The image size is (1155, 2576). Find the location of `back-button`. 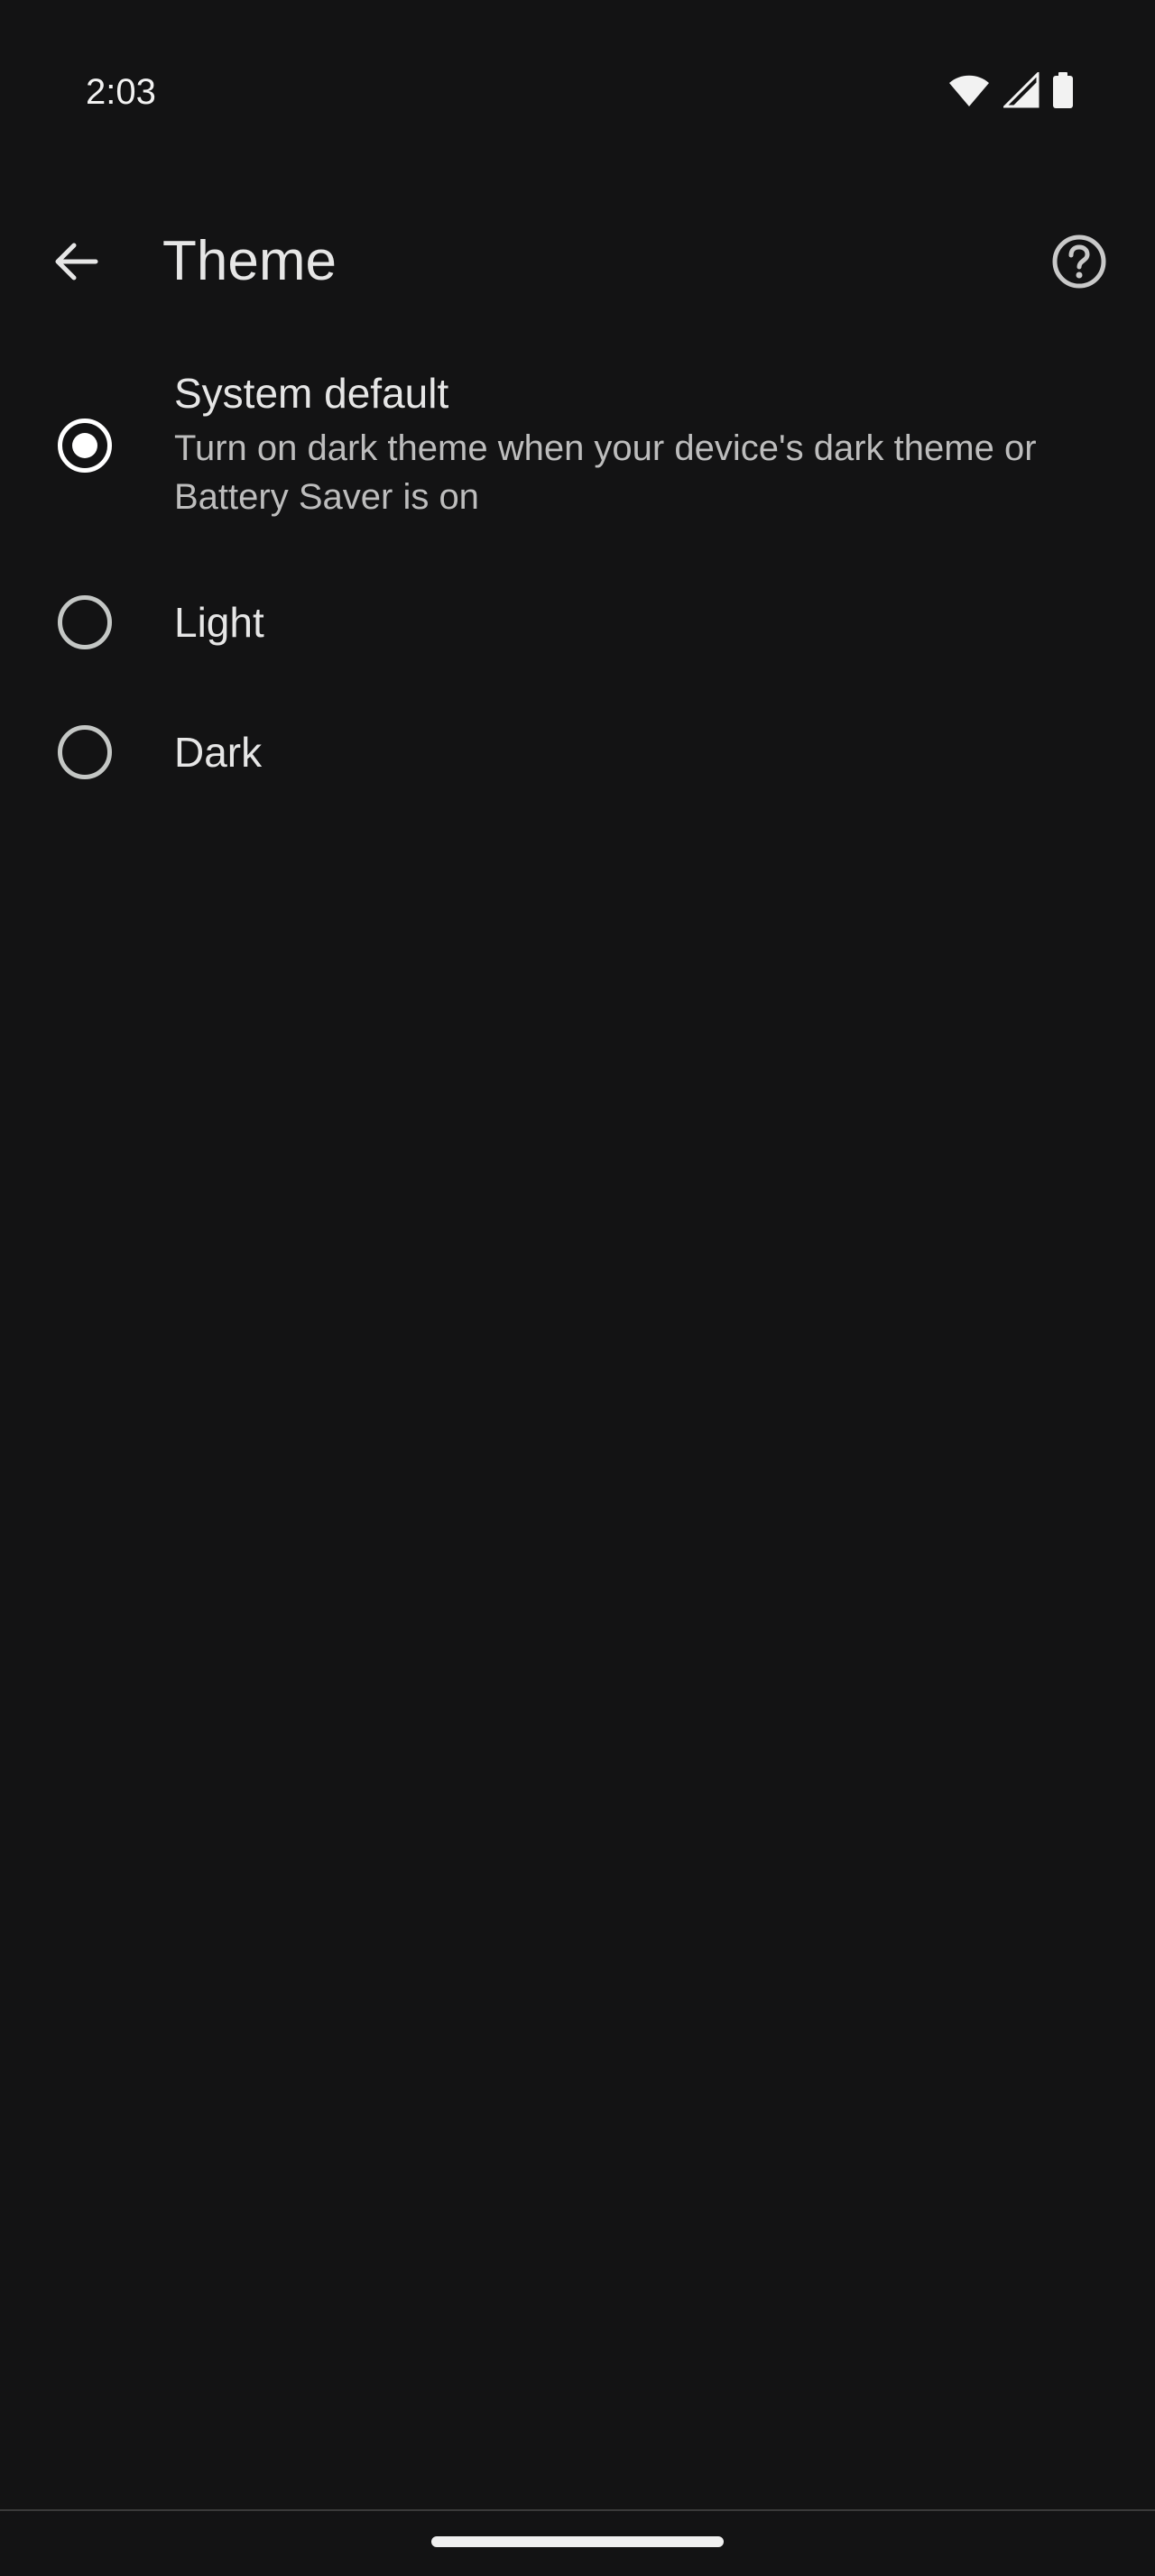

back-button is located at coordinates (76, 264).